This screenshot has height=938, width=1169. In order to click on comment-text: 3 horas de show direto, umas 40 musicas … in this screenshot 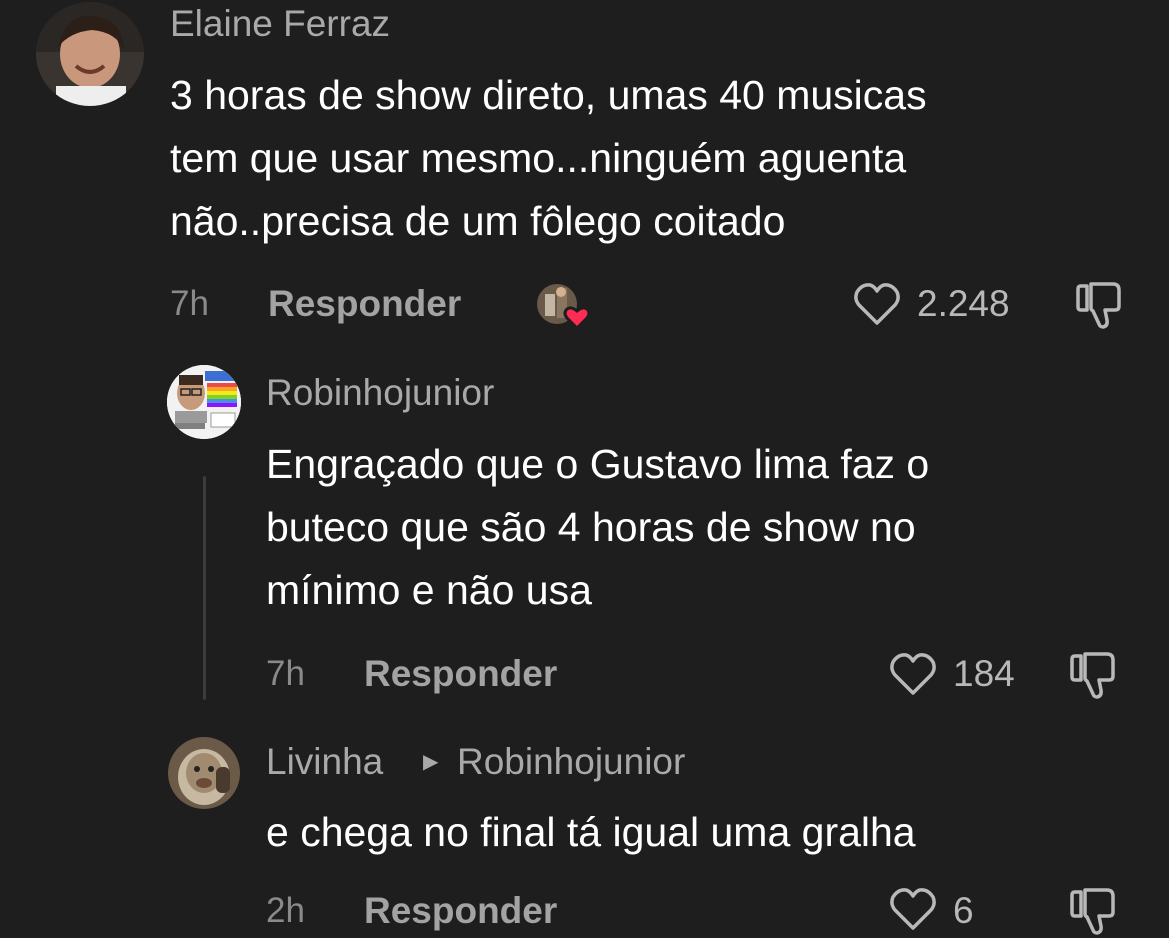, I will do `click(548, 158)`.